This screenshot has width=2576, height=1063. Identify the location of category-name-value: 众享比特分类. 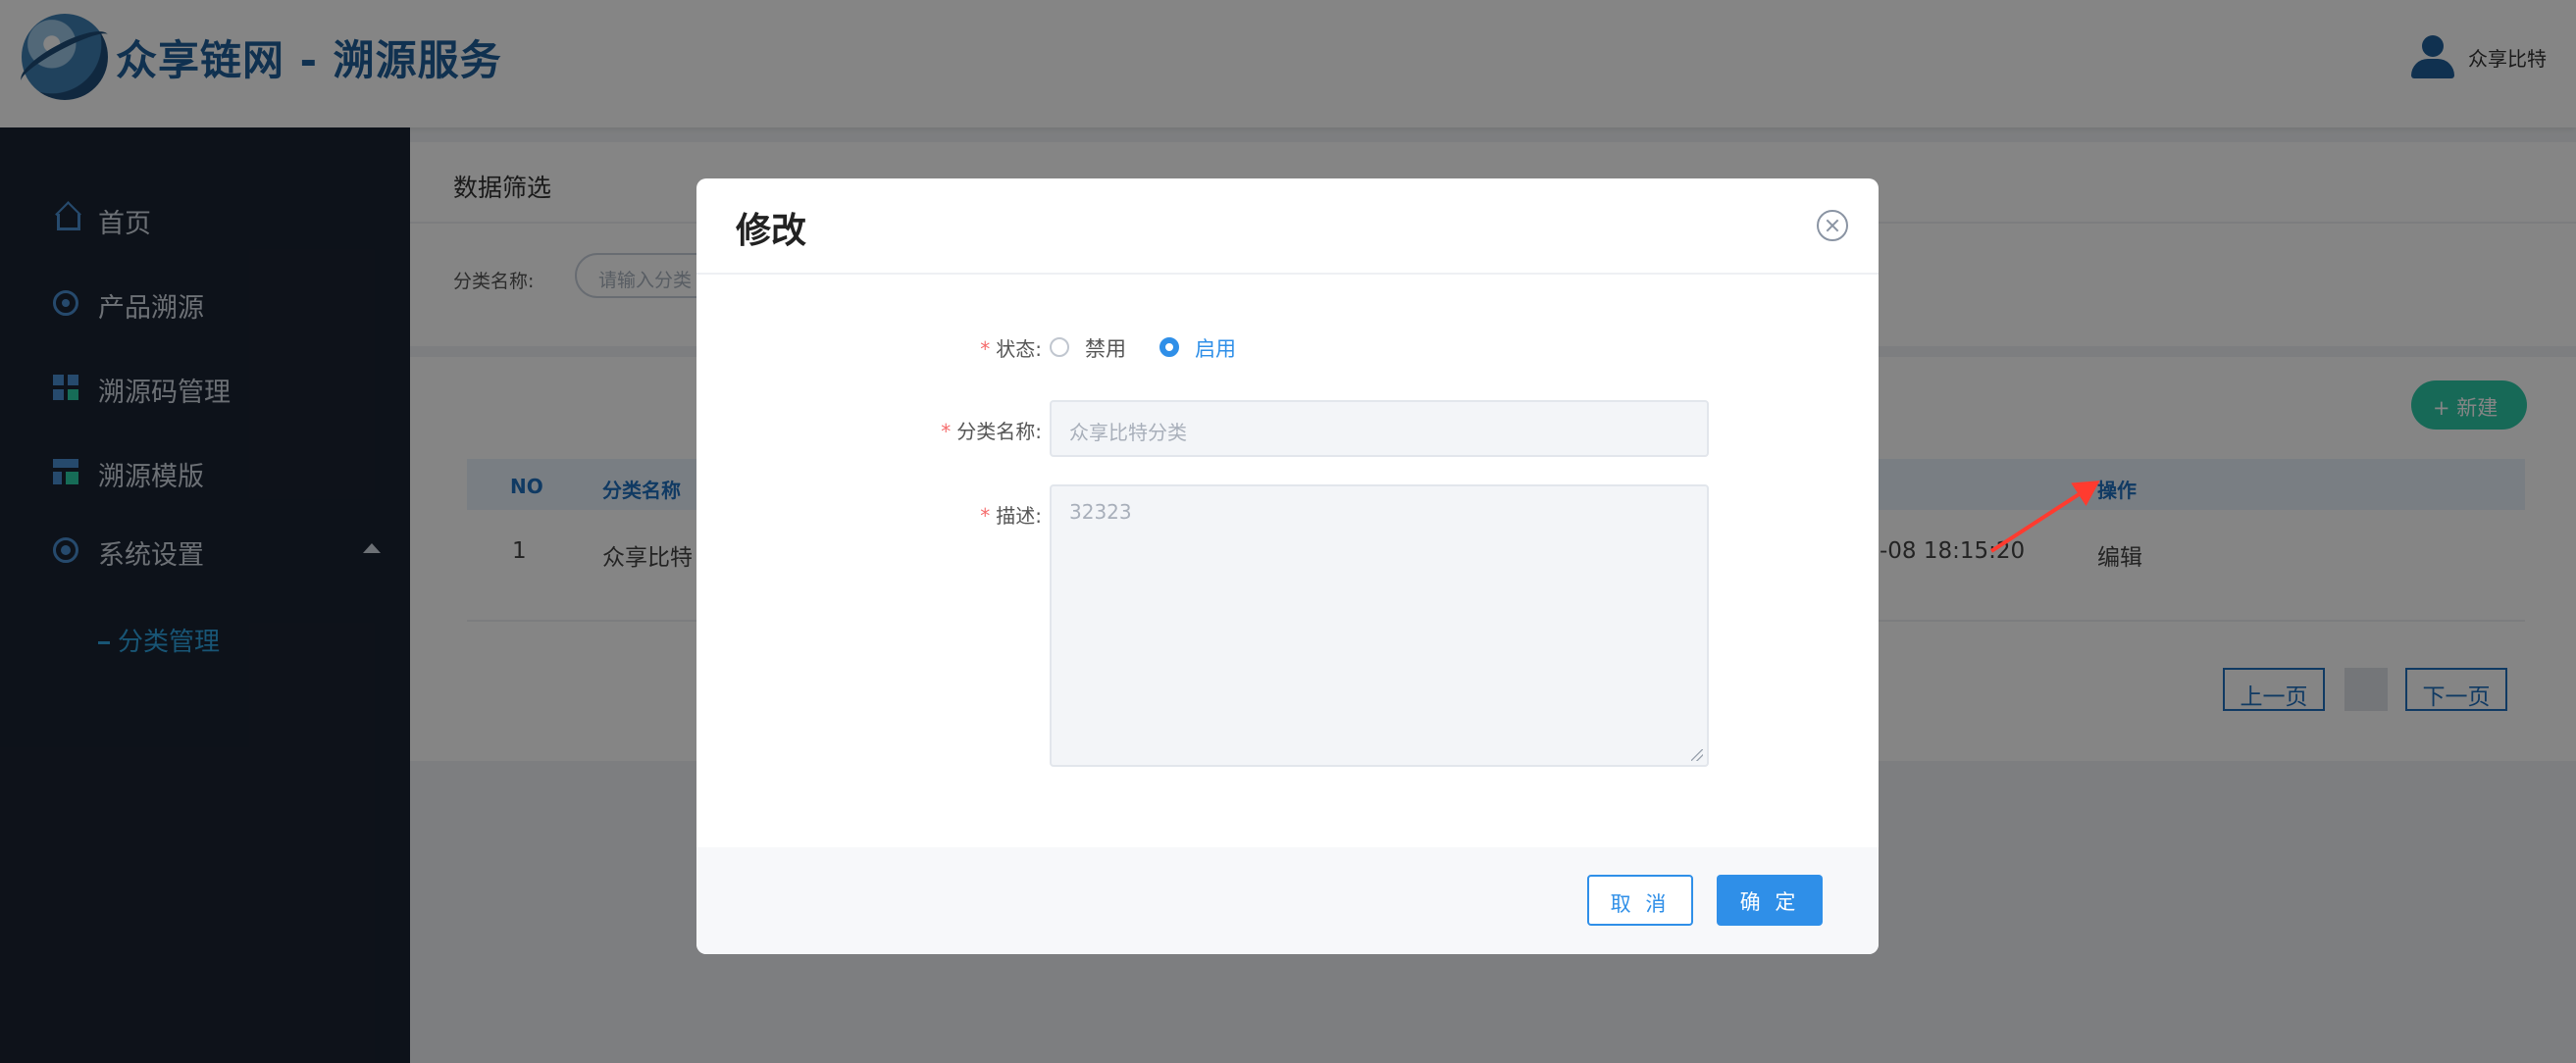
(1128, 432).